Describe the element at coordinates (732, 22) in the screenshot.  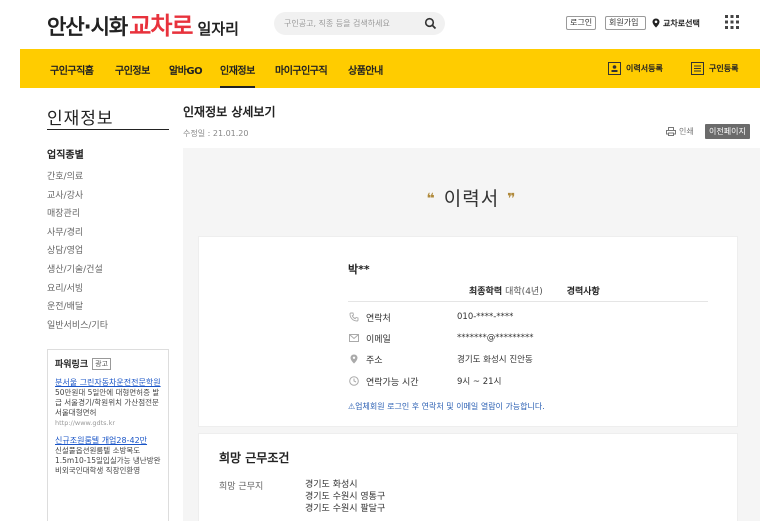
I see `app-grid-icon` at that location.